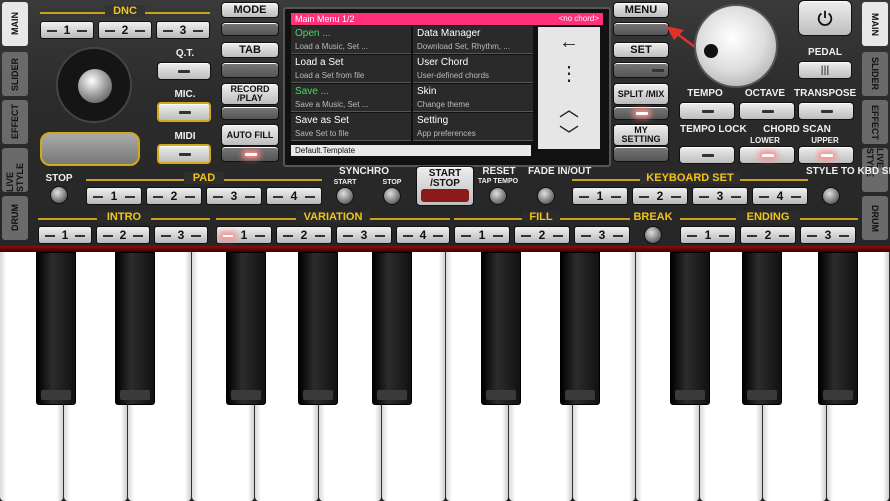 This screenshot has width=890, height=501. I want to click on joystick-knob, so click(95, 86).